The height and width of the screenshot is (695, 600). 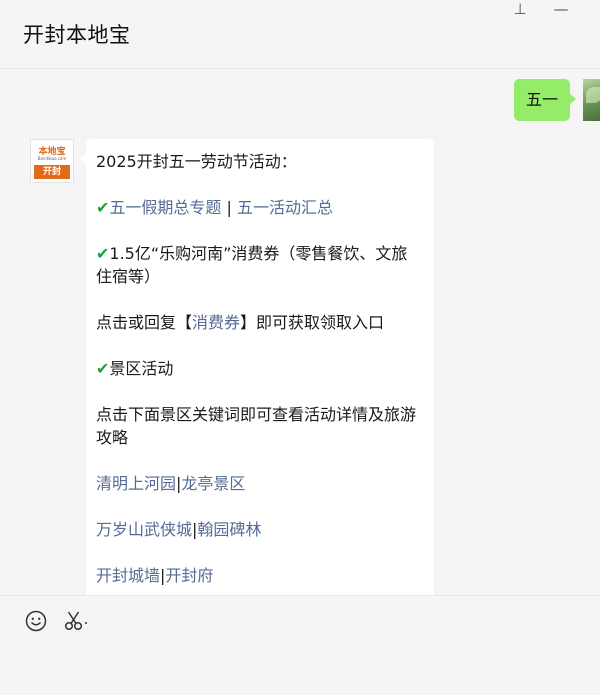 I want to click on link-qingming-park: 清明上河园, so click(x=136, y=483).